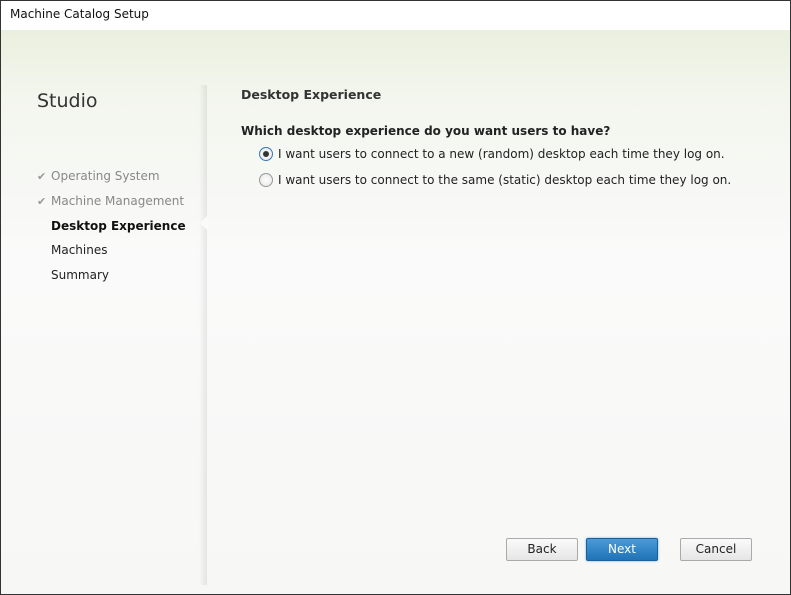  I want to click on step-machine-management: ✔ Machine Management, so click(111, 201).